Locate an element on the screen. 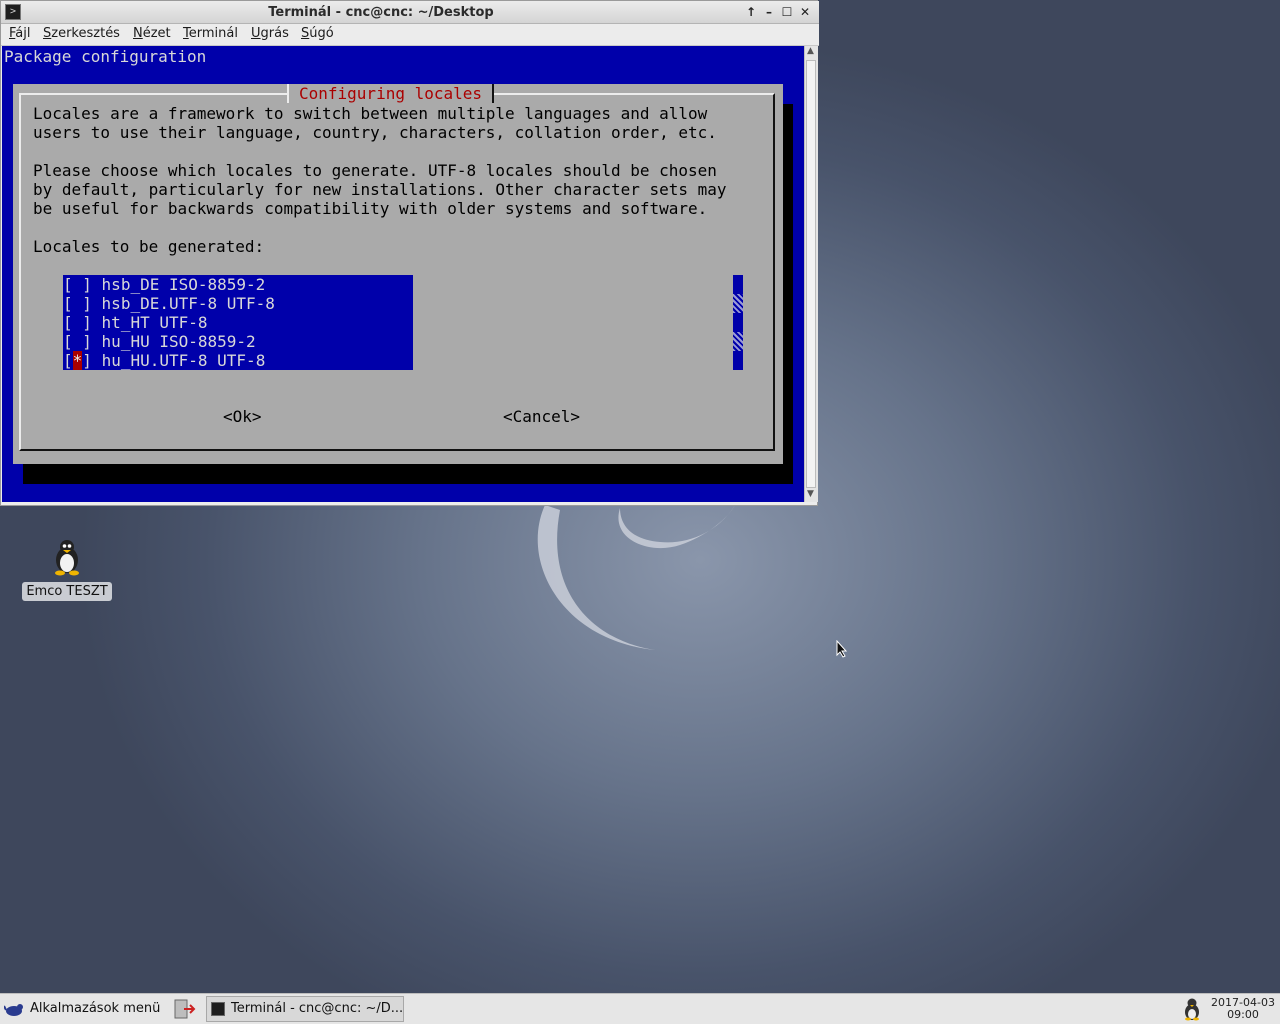 The height and width of the screenshot is (1024, 1280). applications-menu-button: Alkalmazások menü is located at coordinates (82, 1009).